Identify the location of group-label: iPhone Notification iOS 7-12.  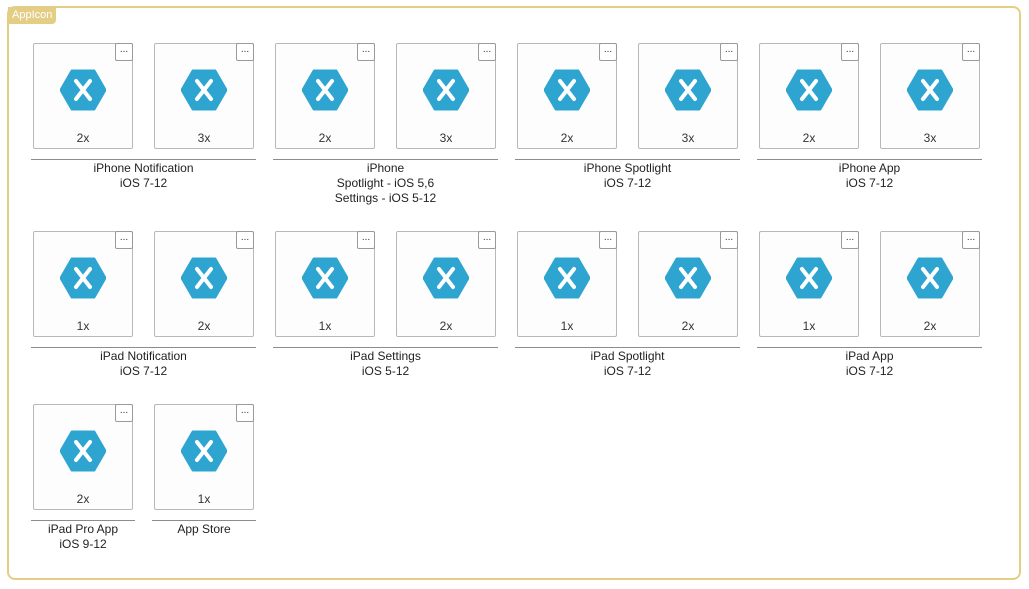
(143, 176).